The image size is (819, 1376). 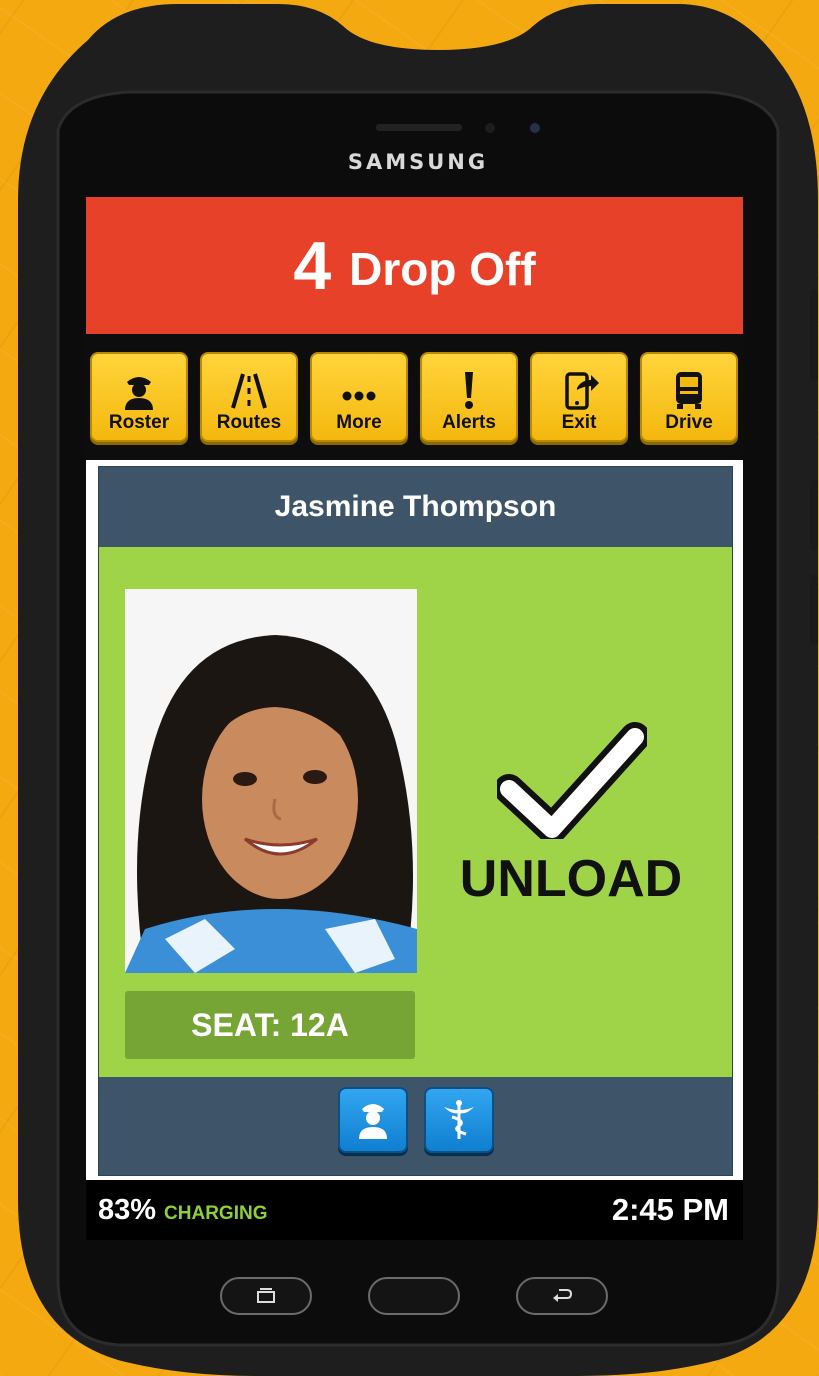 What do you see at coordinates (418, 162) in the screenshot?
I see `brand-logo: SAMSUNG` at bounding box center [418, 162].